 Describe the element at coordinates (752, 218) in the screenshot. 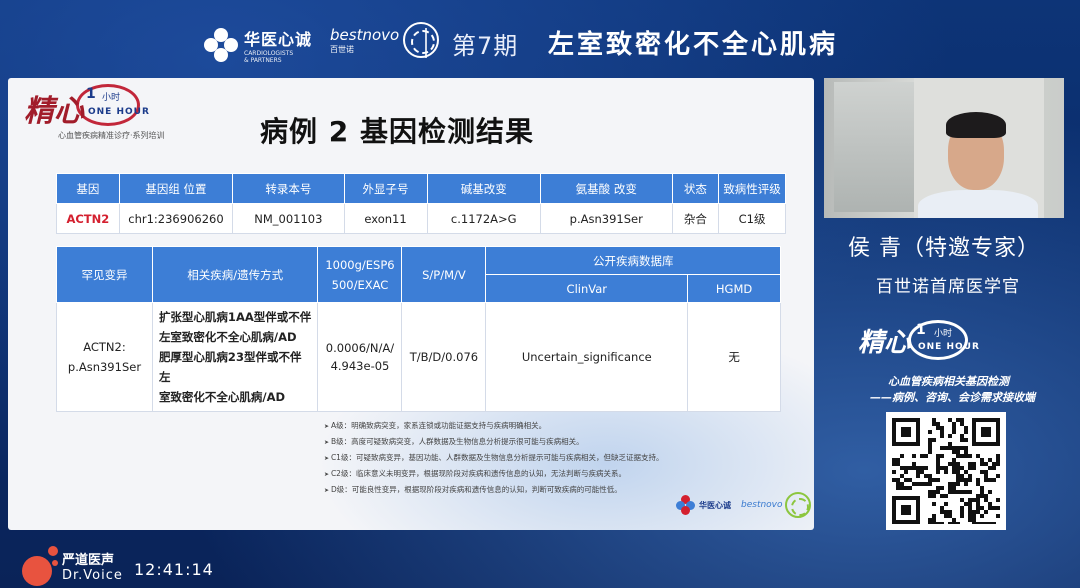

I see `table-cell: C1级` at that location.